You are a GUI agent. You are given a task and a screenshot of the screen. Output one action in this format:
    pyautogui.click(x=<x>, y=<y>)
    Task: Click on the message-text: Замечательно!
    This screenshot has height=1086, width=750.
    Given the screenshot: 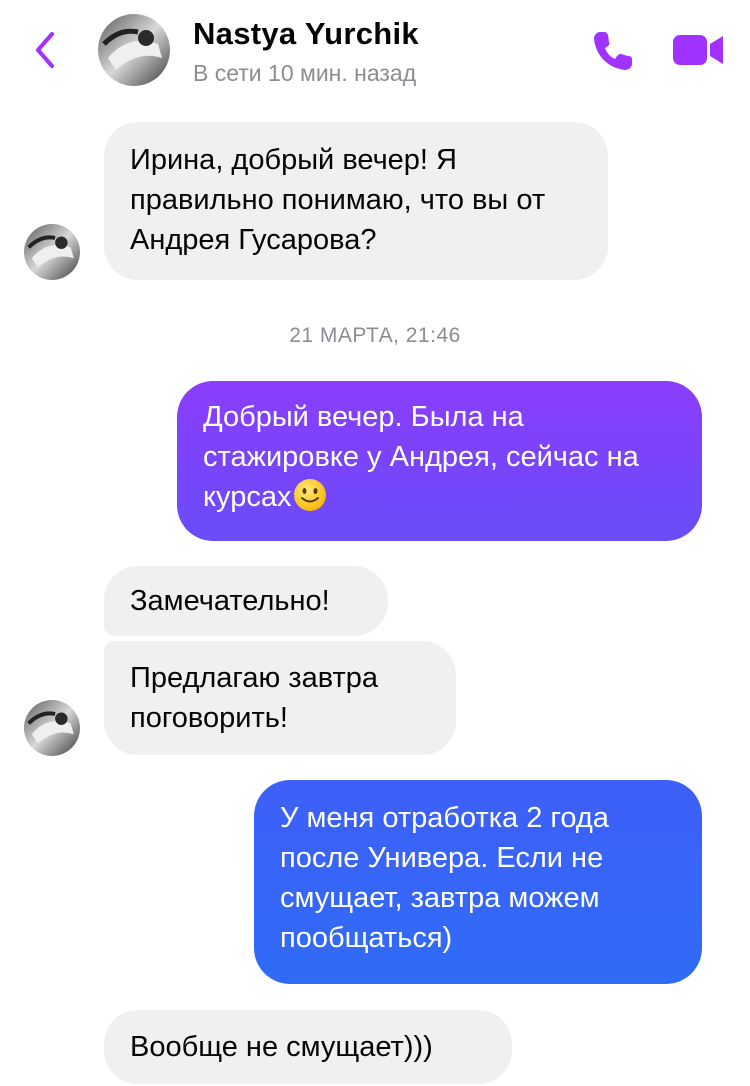 What is the action you would take?
    pyautogui.click(x=230, y=601)
    